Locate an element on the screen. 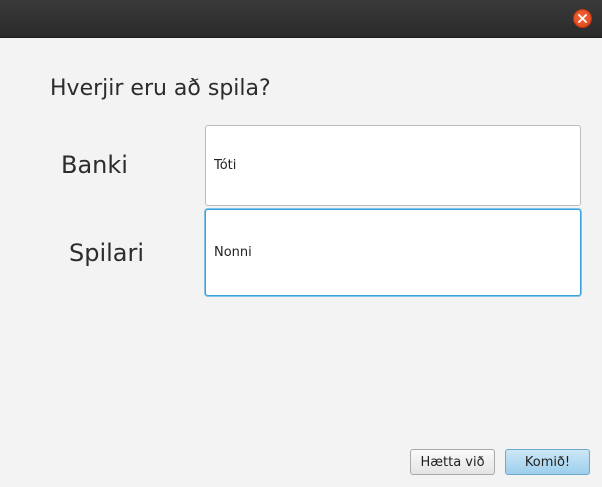  close-icon is located at coordinates (582, 18).